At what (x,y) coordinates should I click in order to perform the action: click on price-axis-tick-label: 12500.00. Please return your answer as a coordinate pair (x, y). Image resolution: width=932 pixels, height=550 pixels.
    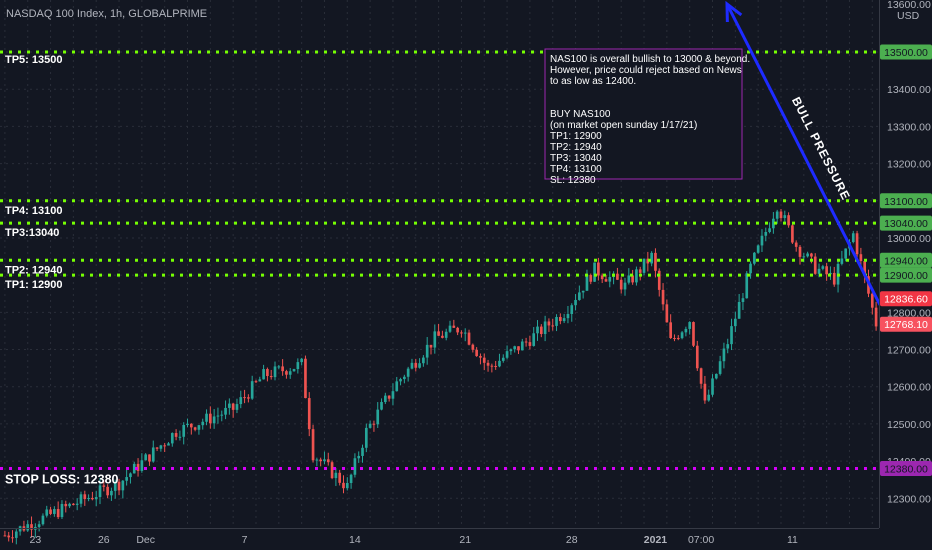
    Looking at the image, I should click on (909, 425).